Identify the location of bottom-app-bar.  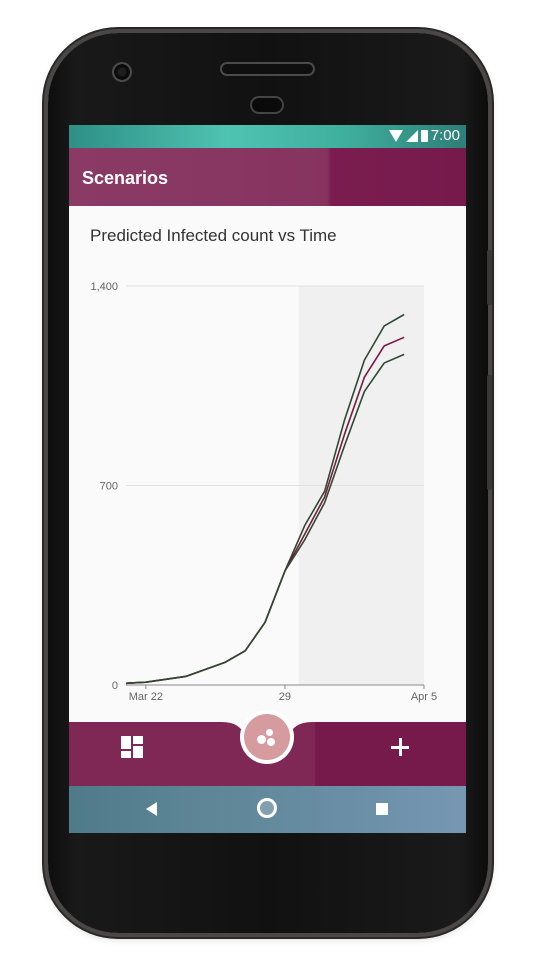
(267, 750).